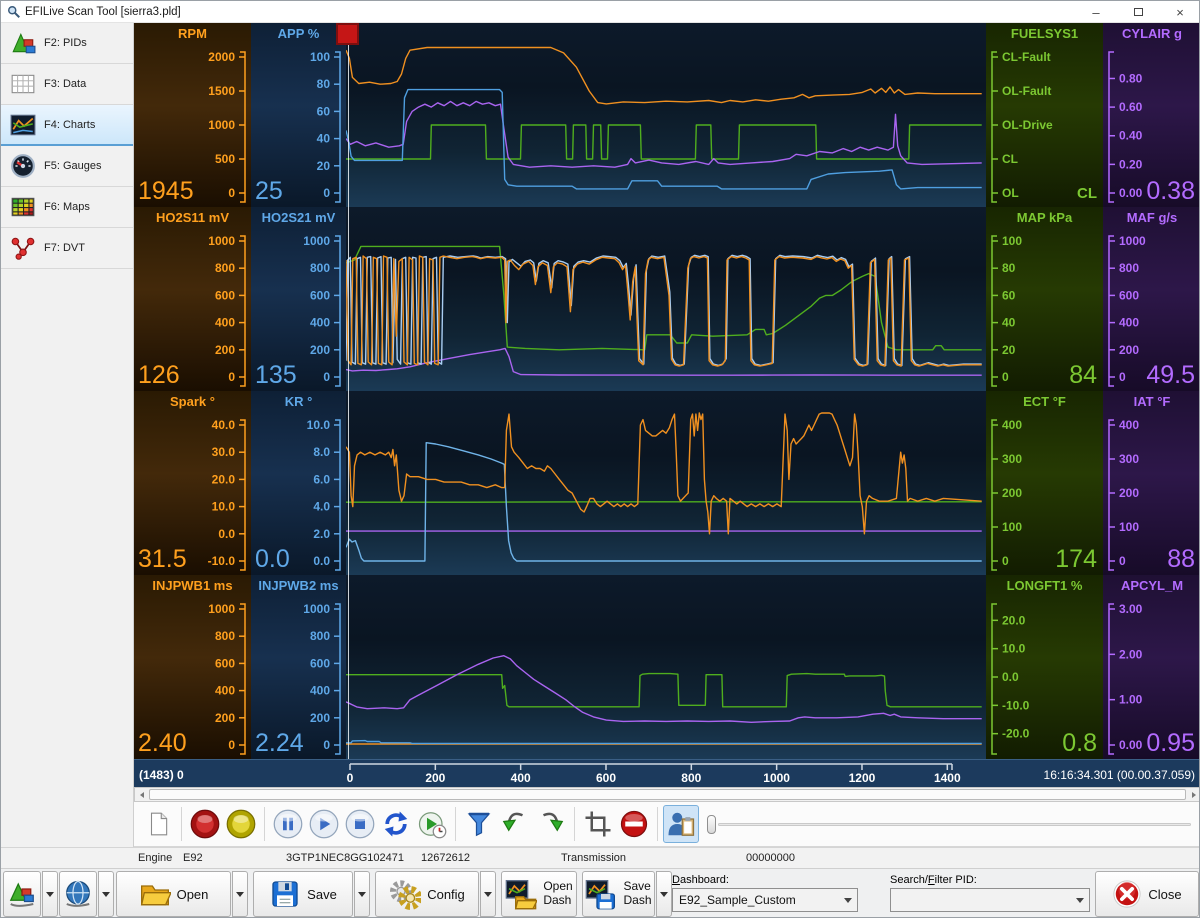  I want to click on block-button, so click(634, 824).